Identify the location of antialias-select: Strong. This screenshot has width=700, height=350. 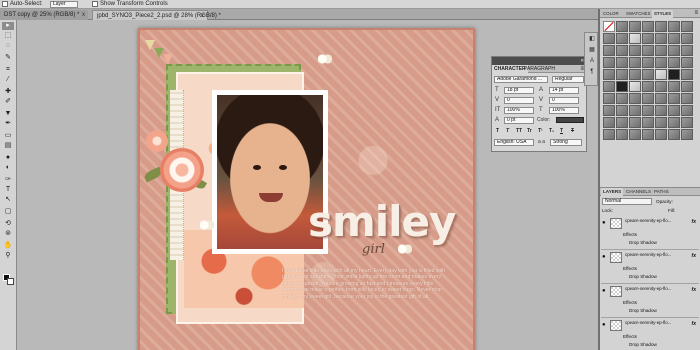
(566, 142).